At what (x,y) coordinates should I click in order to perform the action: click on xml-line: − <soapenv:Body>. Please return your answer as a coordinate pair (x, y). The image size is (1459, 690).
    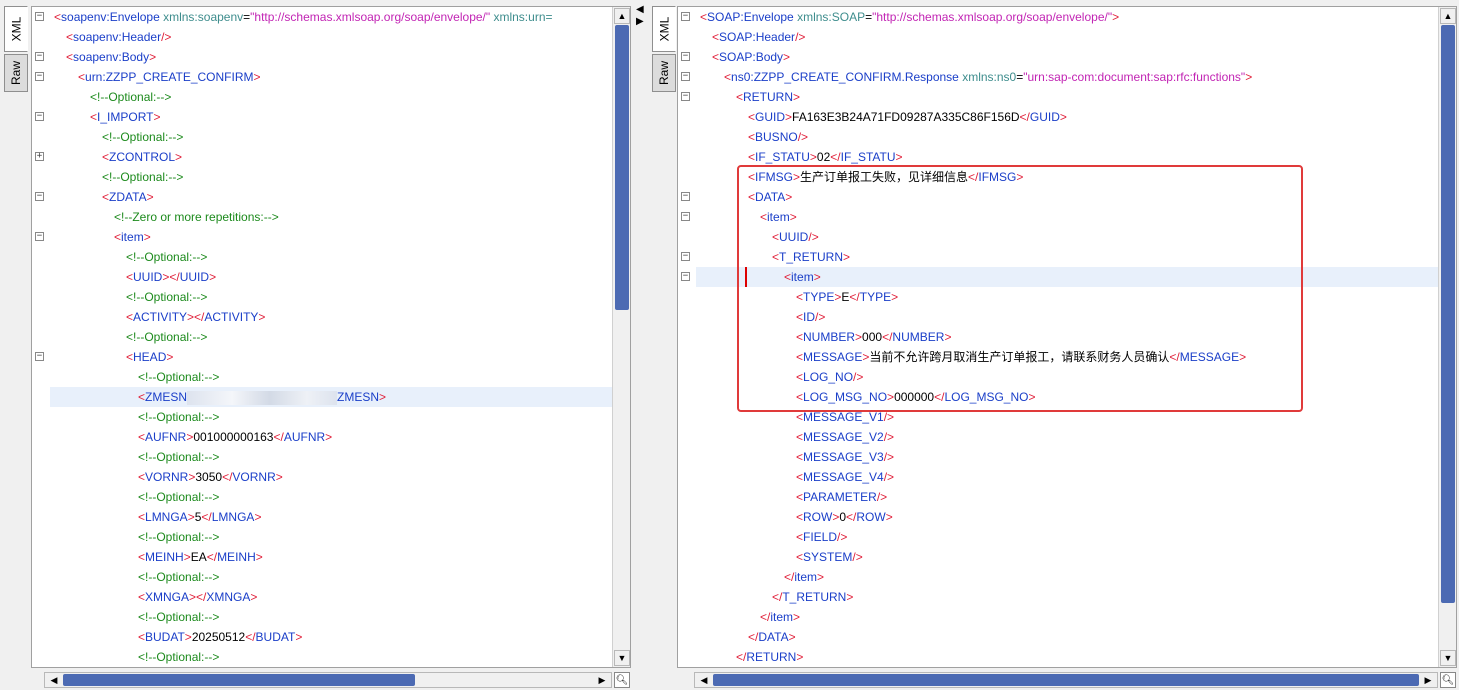
    Looking at the image, I should click on (323, 57).